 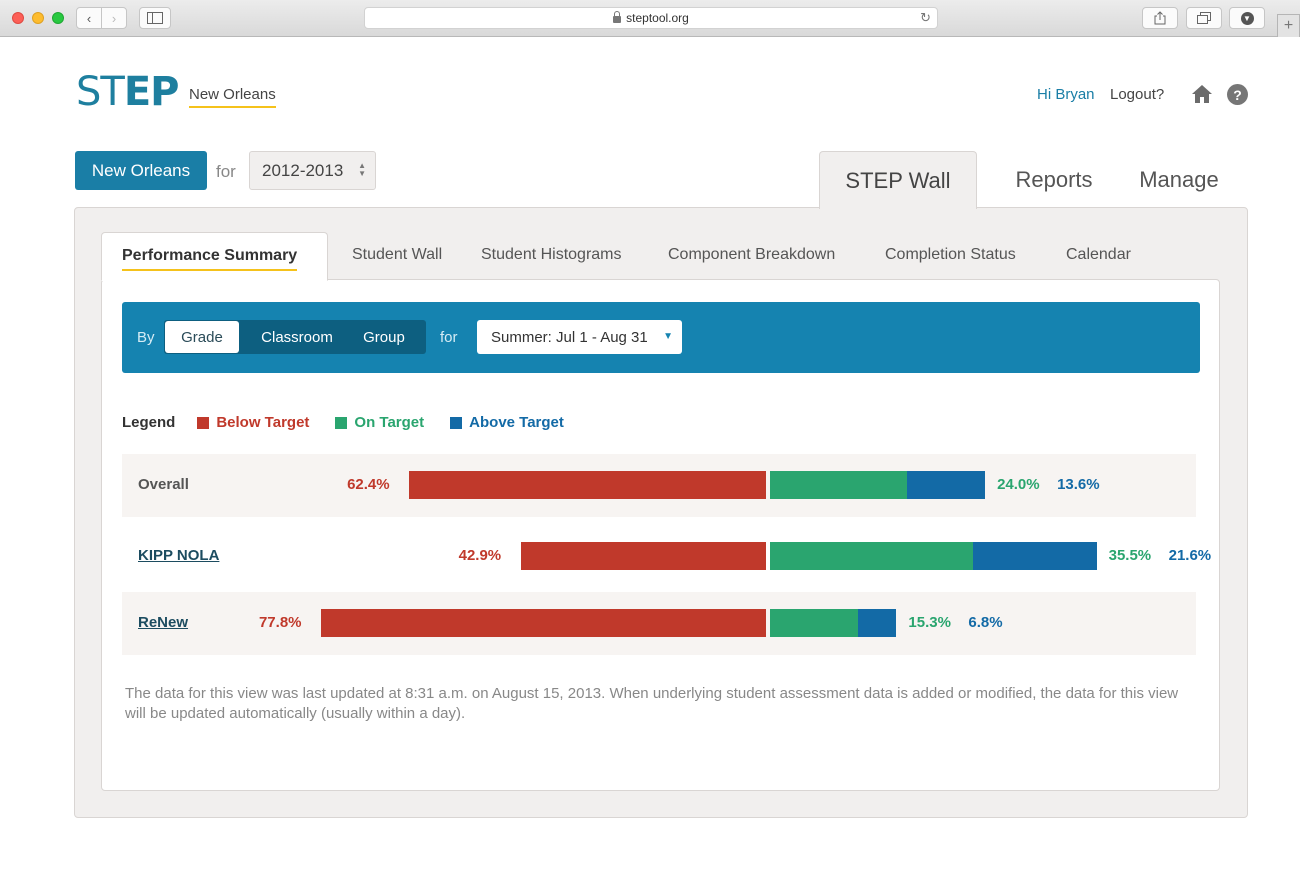 What do you see at coordinates (263, 422) in the screenshot?
I see `legend-label-below-target: Below Target` at bounding box center [263, 422].